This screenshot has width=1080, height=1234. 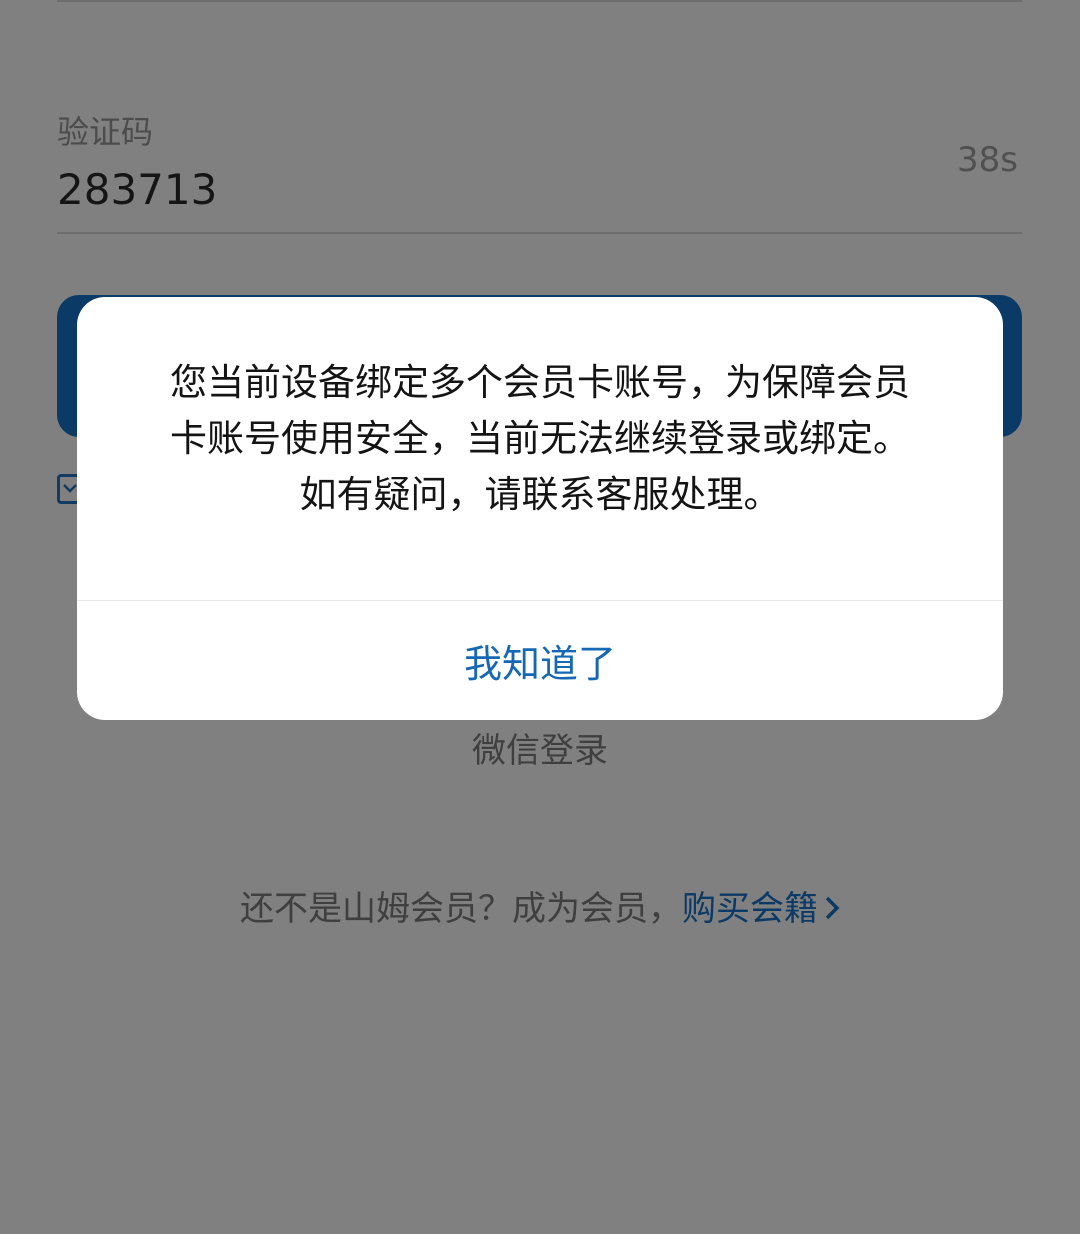 I want to click on code-field-divider, so click(x=539, y=233).